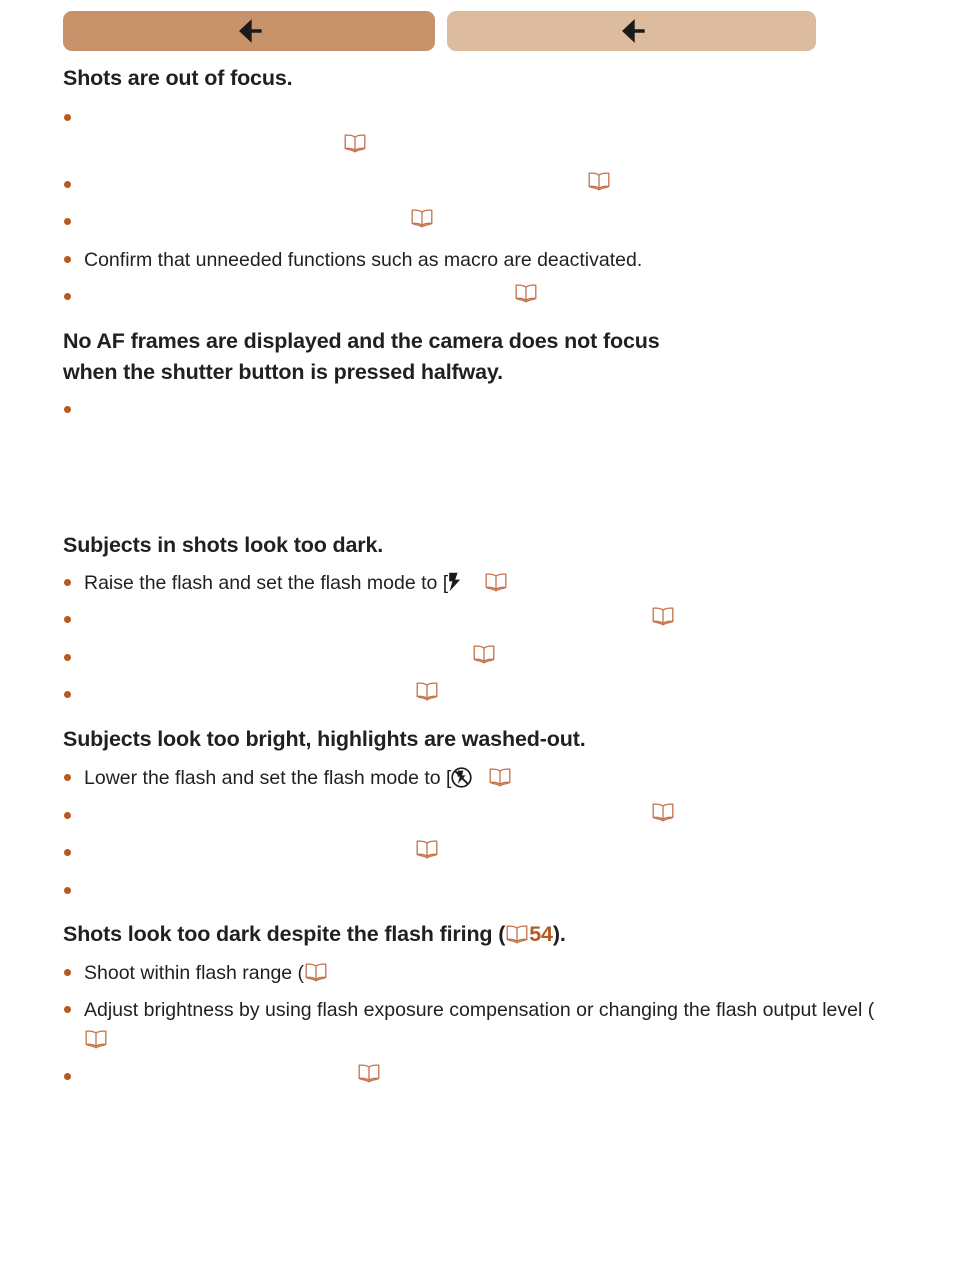 The height and width of the screenshot is (1272, 954). I want to click on heading-text-after: )., so click(559, 934).